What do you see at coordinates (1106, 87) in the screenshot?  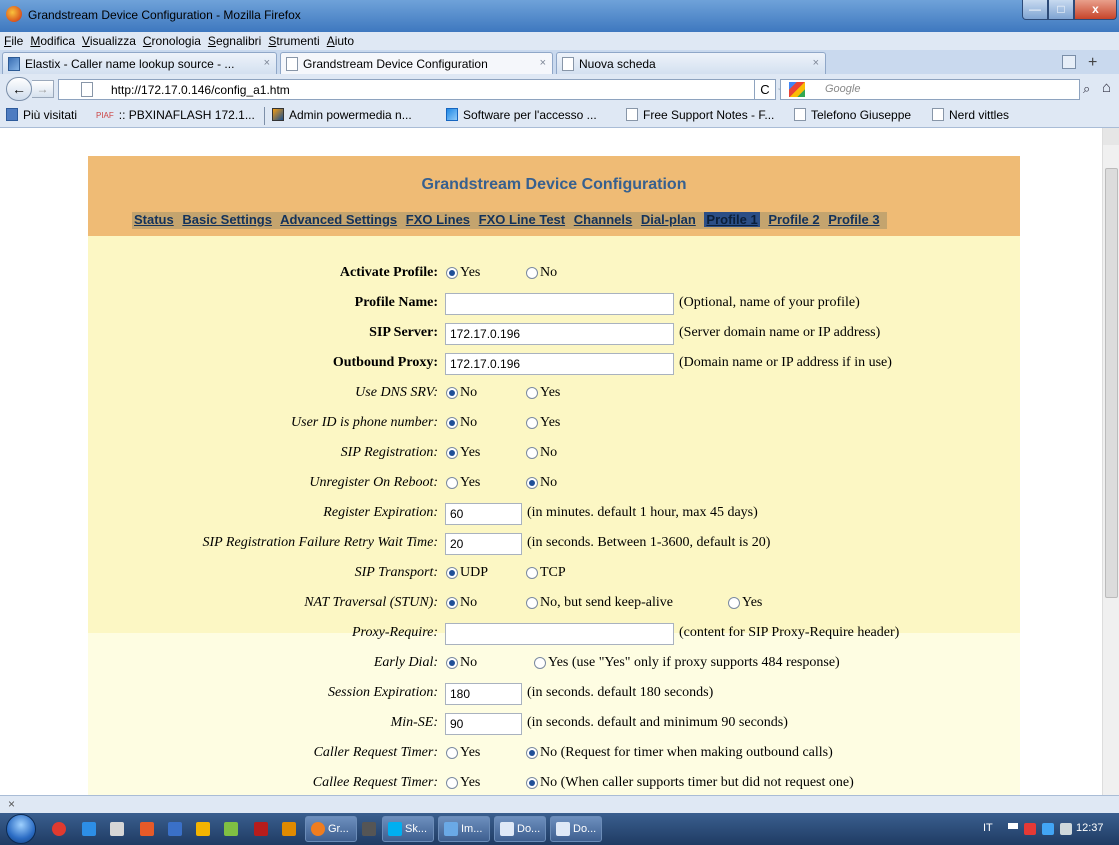 I see `home-icon: ⌂` at bounding box center [1106, 87].